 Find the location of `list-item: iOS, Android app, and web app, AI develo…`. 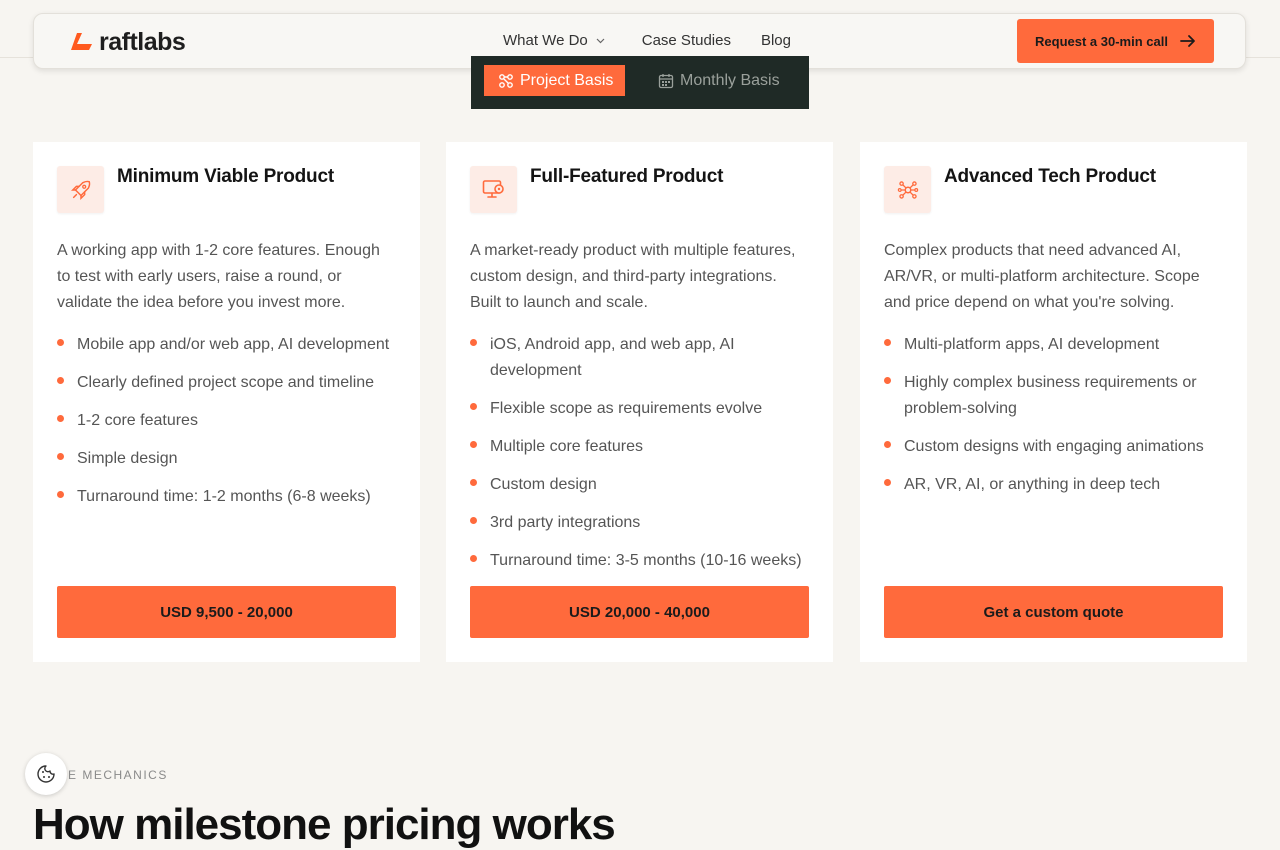

list-item: iOS, Android app, and web app, AI develo… is located at coordinates (642, 358).